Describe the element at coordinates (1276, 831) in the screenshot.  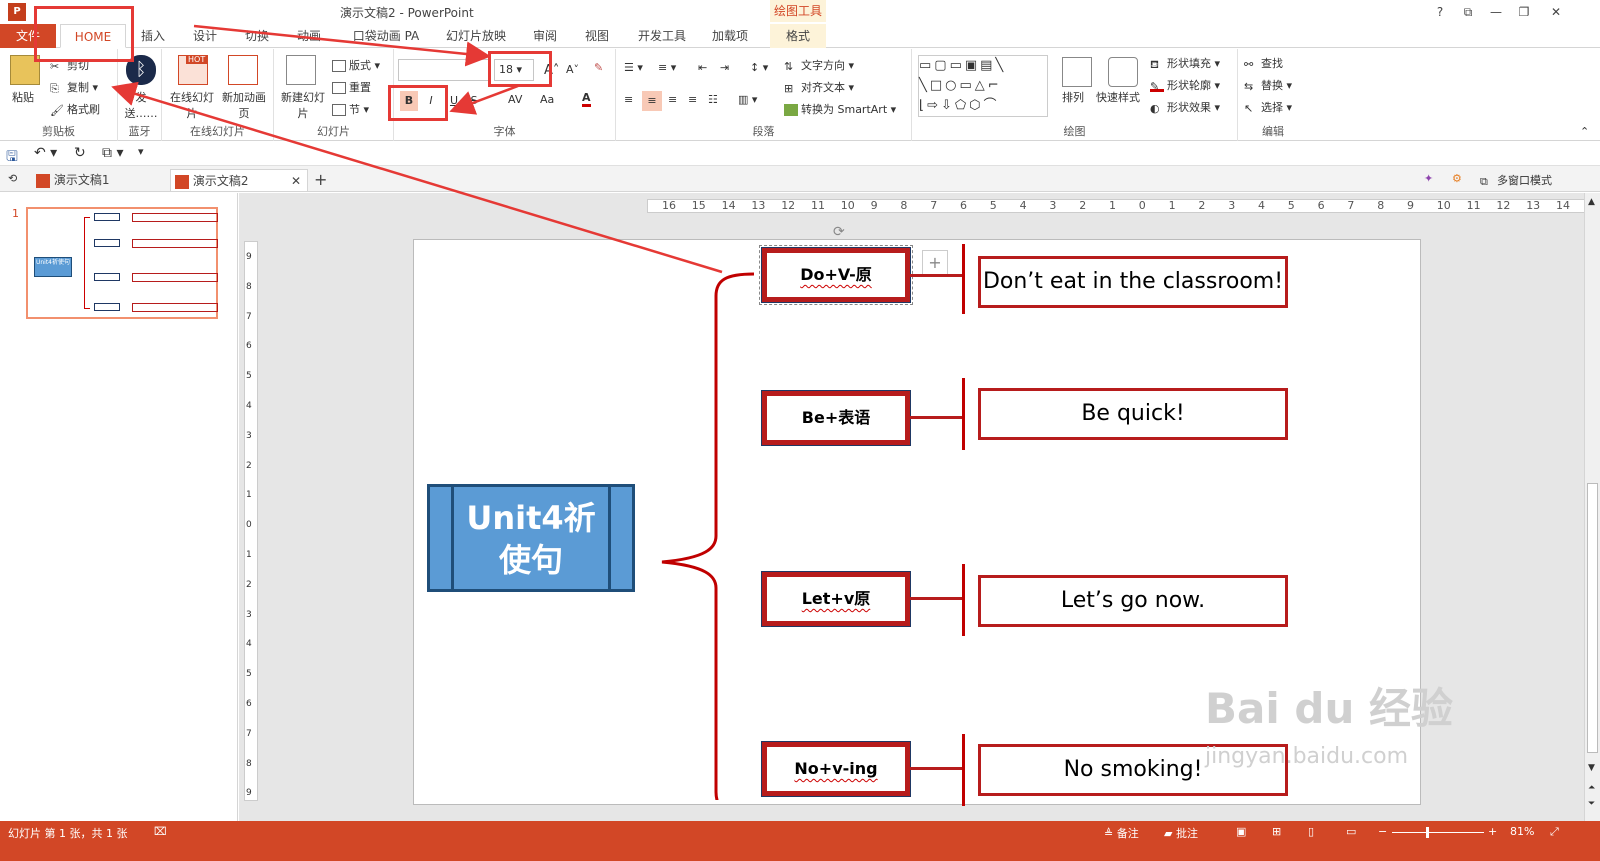
I see `slide-sorter-icon: ⊞` at that location.